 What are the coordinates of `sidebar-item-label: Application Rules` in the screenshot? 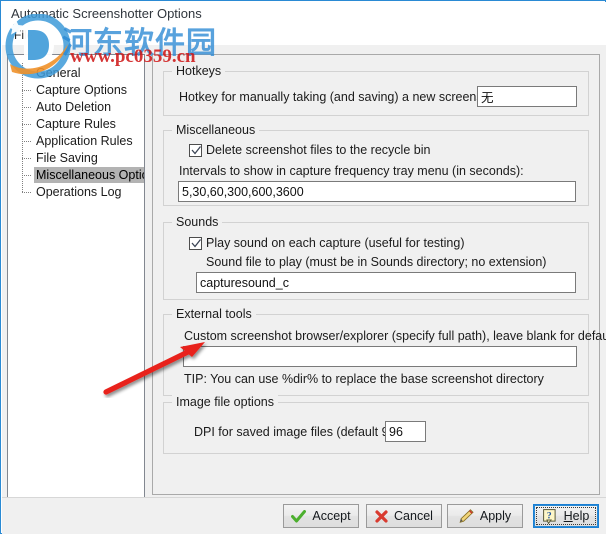 It's located at (84, 141).